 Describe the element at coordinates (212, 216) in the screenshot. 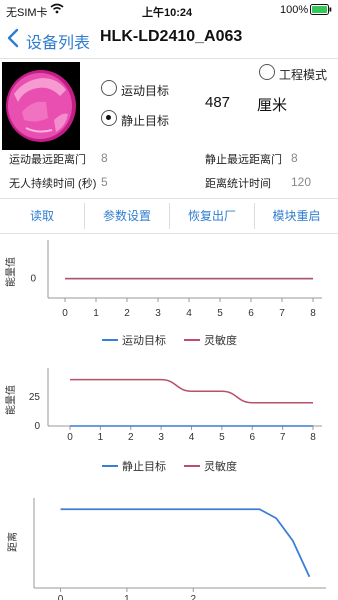

I see `factory-reset-button: 恢复出厂` at that location.